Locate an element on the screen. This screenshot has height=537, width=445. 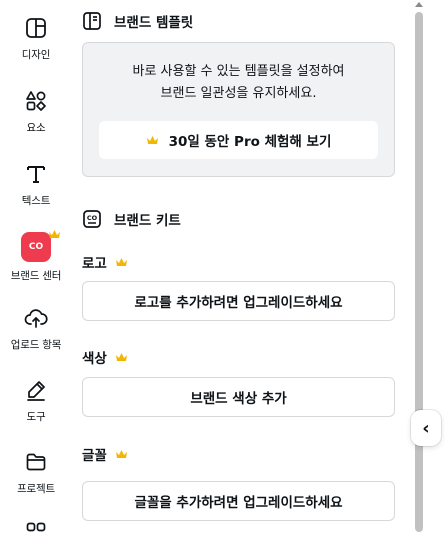
brand-center-icon: CO is located at coordinates (40, 246).